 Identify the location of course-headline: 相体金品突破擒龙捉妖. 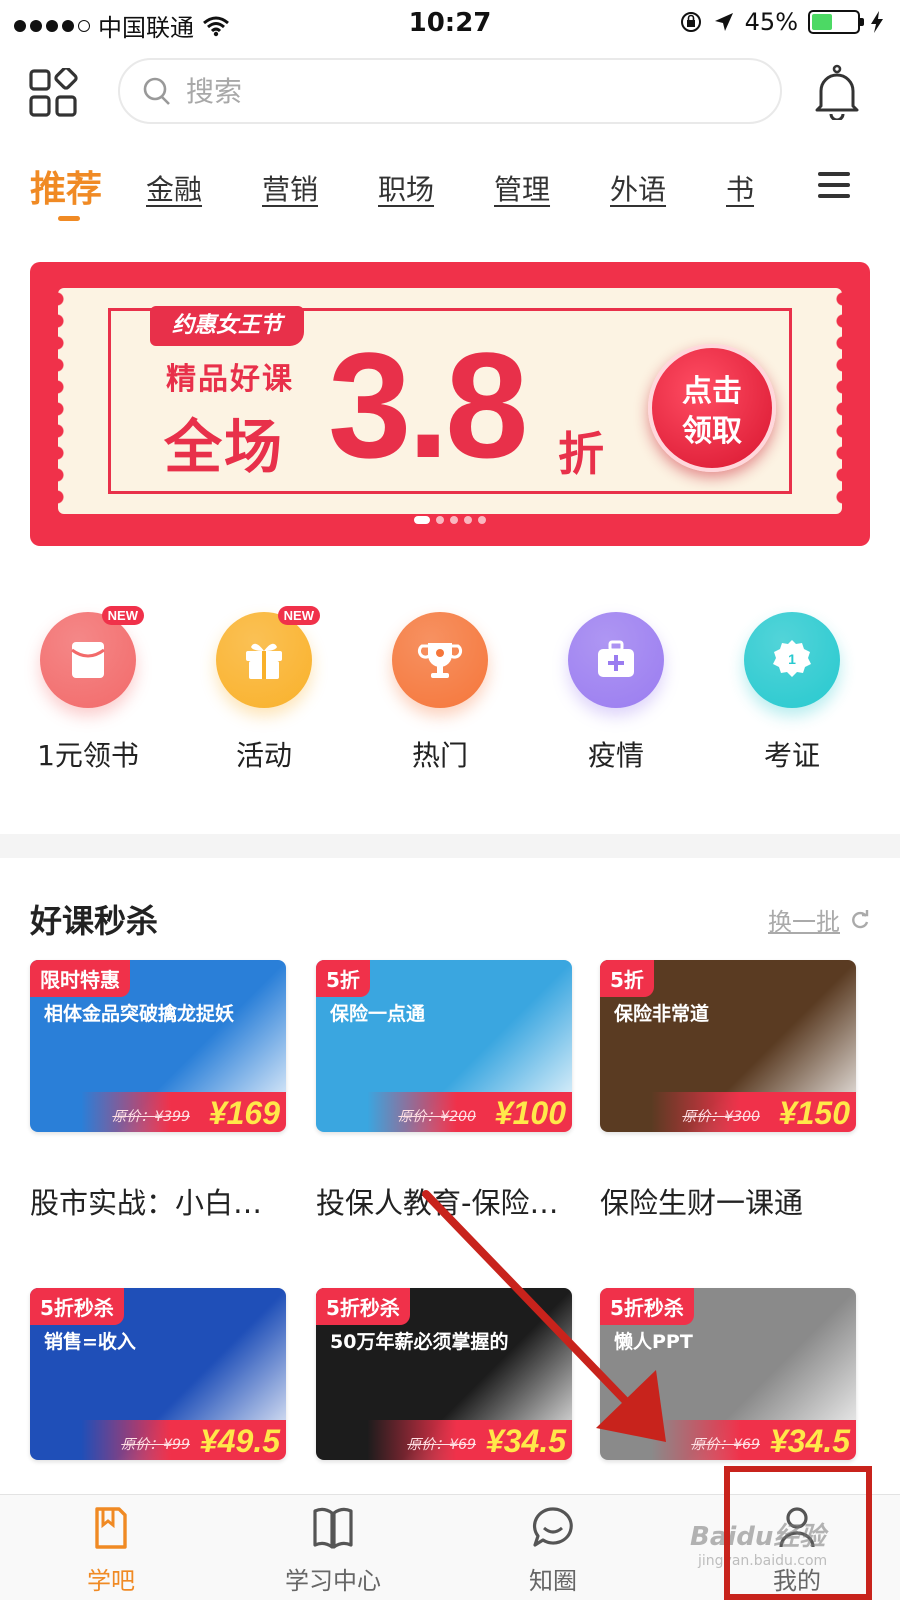
(139, 1014).